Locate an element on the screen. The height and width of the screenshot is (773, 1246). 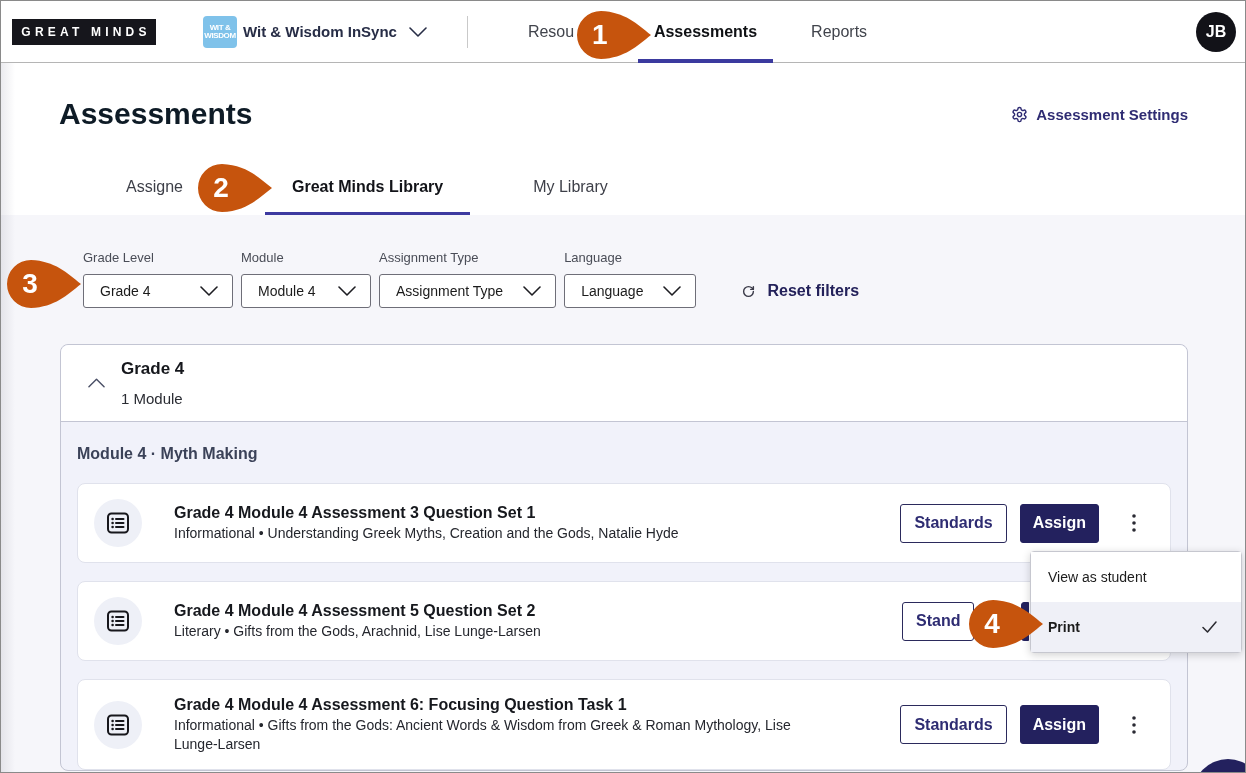
assessment-details: Informational • Understanding Greek Myths, Creation and the Gods, Natalie Hyde is located at coordinates (427, 533).